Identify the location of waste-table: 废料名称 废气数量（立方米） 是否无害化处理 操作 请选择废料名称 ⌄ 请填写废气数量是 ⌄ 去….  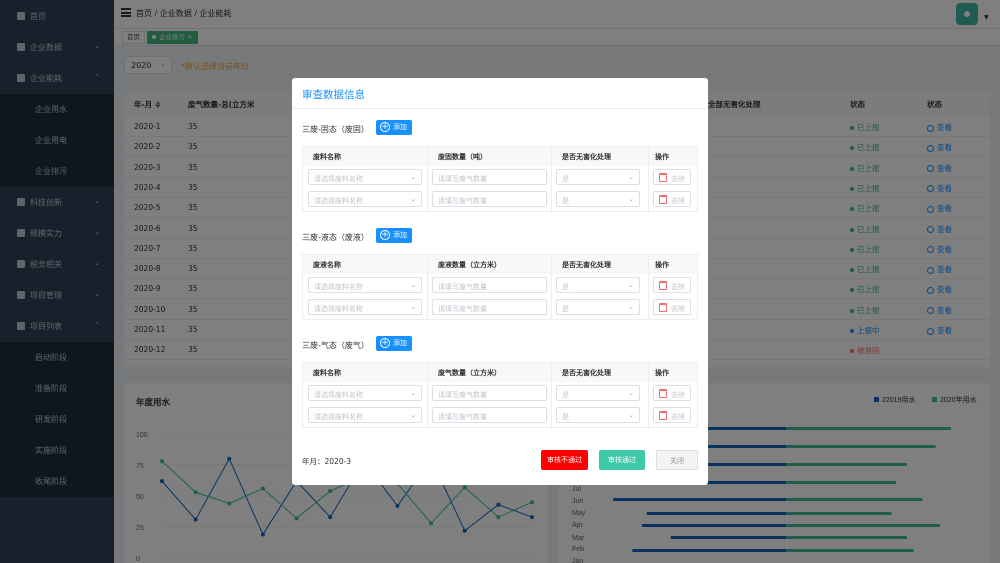
(500, 395).